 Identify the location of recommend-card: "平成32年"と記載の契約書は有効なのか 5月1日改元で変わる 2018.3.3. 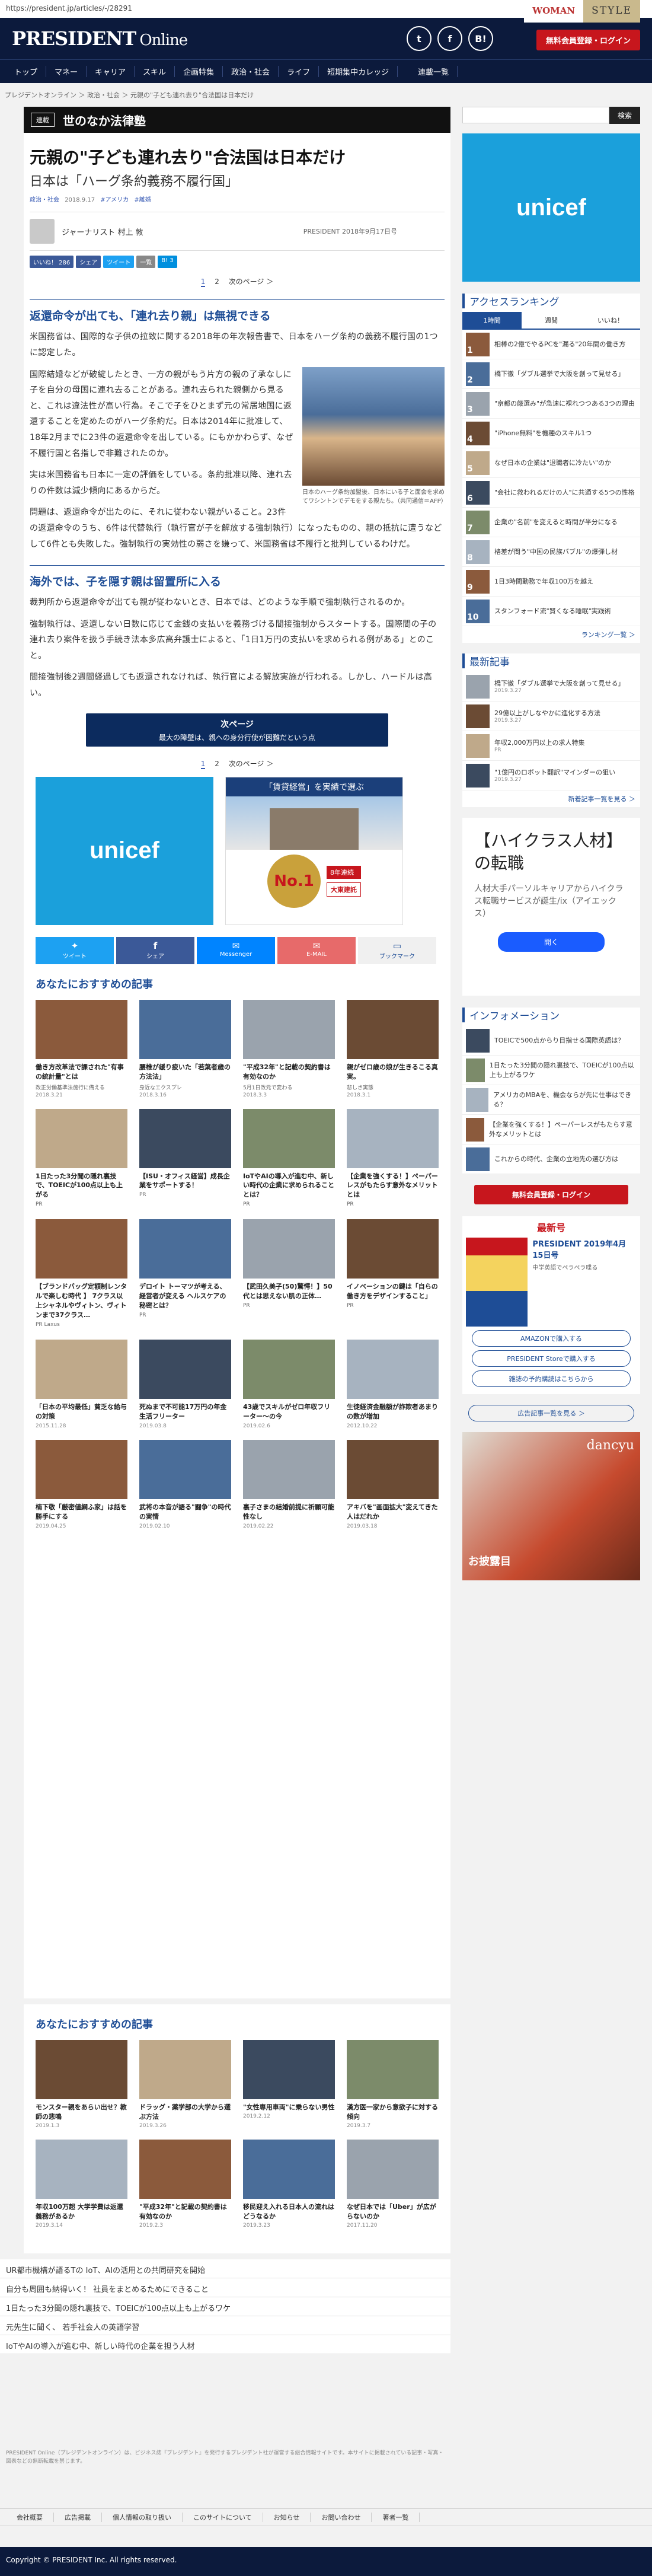
(289, 1048).